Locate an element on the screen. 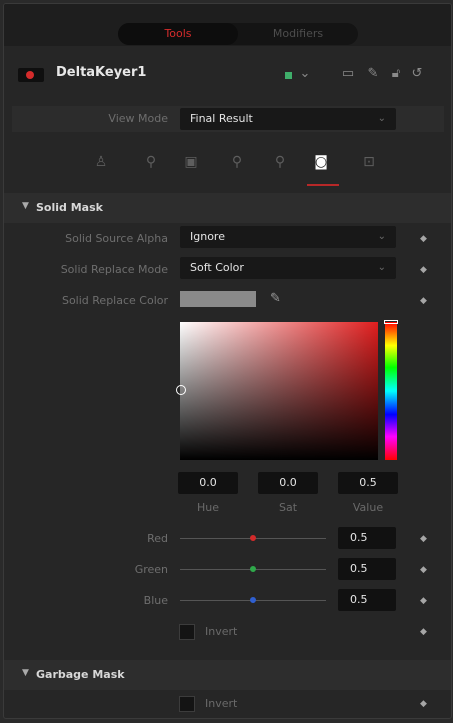 The image size is (453, 723). tool-tab-row: ♙ ⚲ ▣ ⚲ ⚲ ◙ ⊡ is located at coordinates (227, 163).